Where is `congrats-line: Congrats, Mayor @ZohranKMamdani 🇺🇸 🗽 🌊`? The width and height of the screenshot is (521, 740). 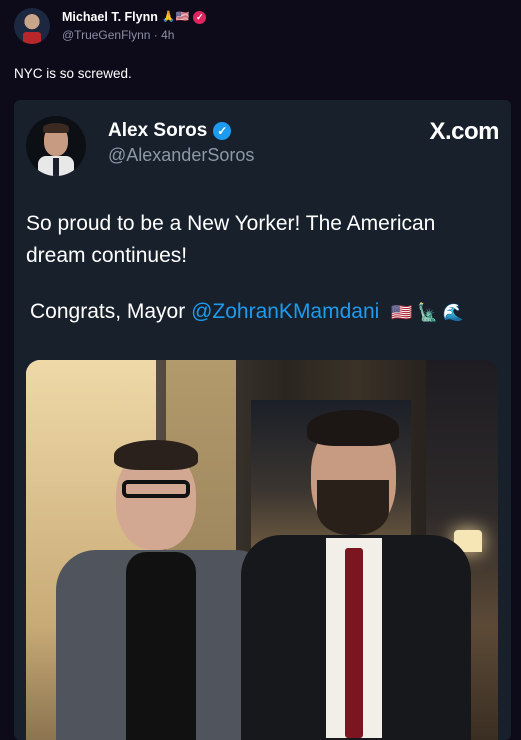 congrats-line: Congrats, Mayor @ZohranKMamdani 🇺🇸 🗽 🌊 is located at coordinates (247, 312).